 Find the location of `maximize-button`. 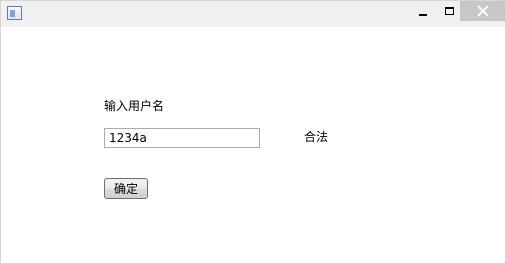

maximize-button is located at coordinates (449, 11).